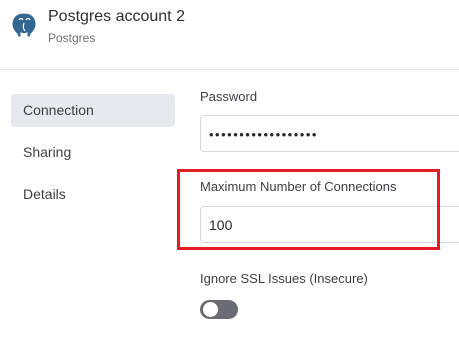  What do you see at coordinates (229, 69) in the screenshot?
I see `header-divider` at bounding box center [229, 69].